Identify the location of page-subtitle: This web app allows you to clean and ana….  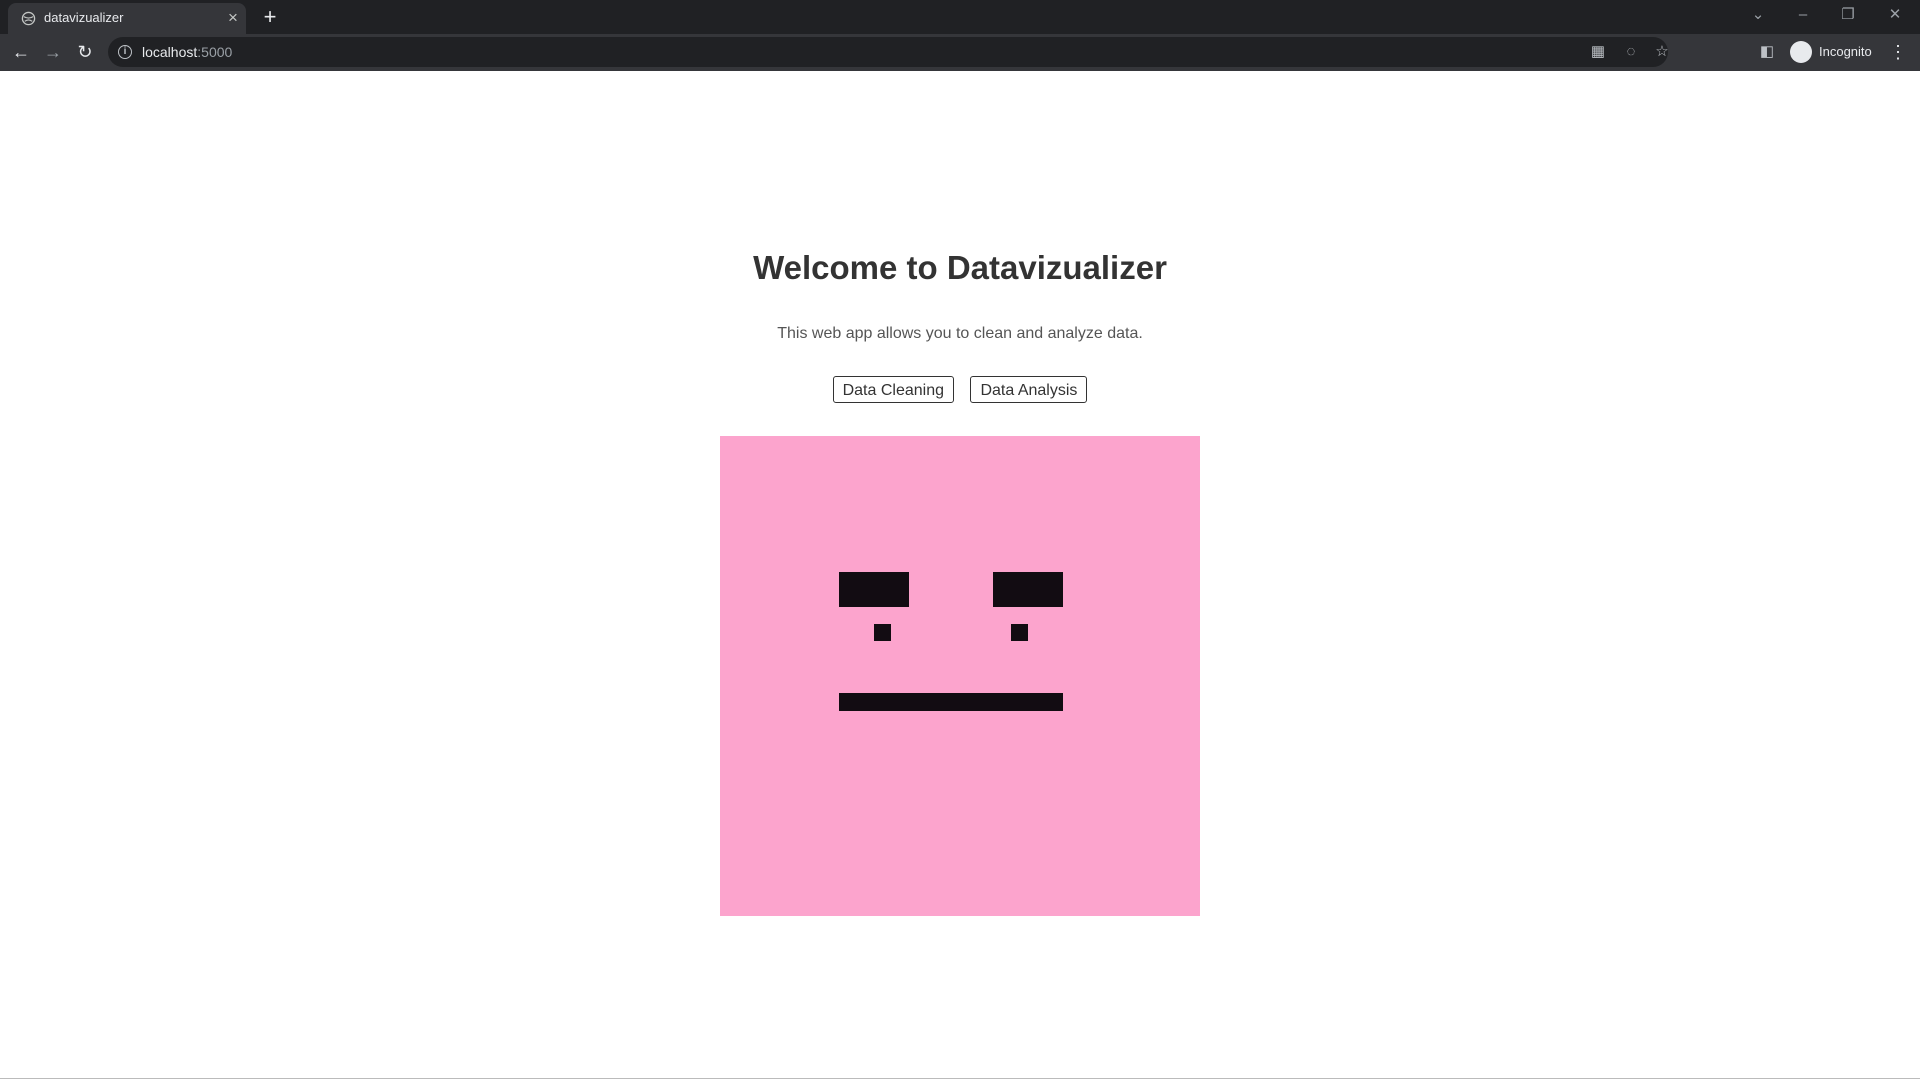
(960, 333).